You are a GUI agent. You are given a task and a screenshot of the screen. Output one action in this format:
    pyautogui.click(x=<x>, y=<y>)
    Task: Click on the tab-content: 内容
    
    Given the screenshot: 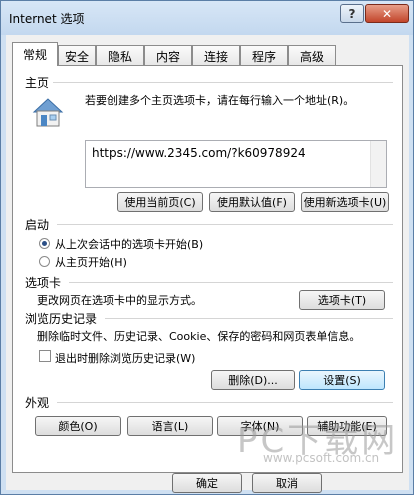 What is the action you would take?
    pyautogui.click(x=168, y=55)
    